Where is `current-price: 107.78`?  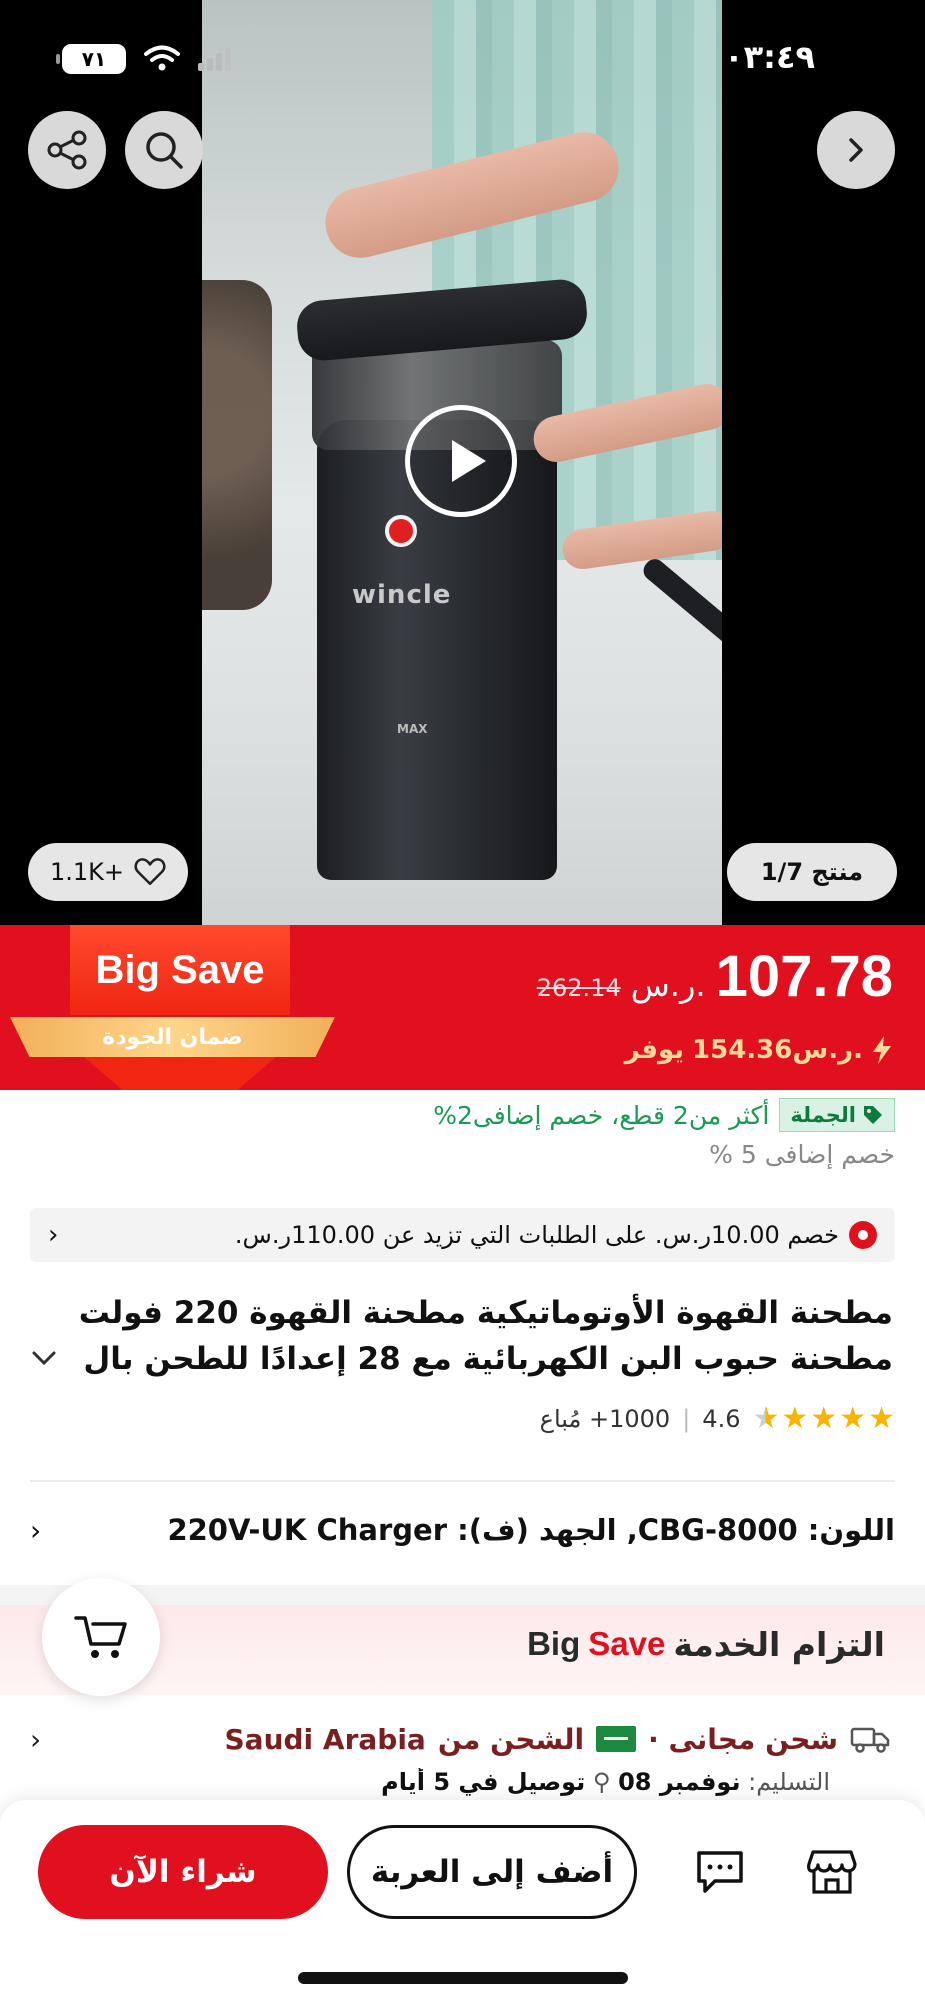 current-price: 107.78 is located at coordinates (804, 976).